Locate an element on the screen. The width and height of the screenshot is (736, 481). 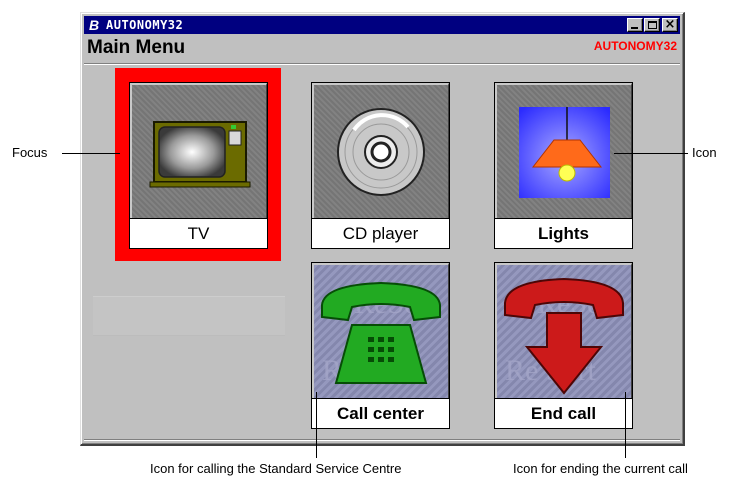
empty-slot is located at coordinates (189, 316).